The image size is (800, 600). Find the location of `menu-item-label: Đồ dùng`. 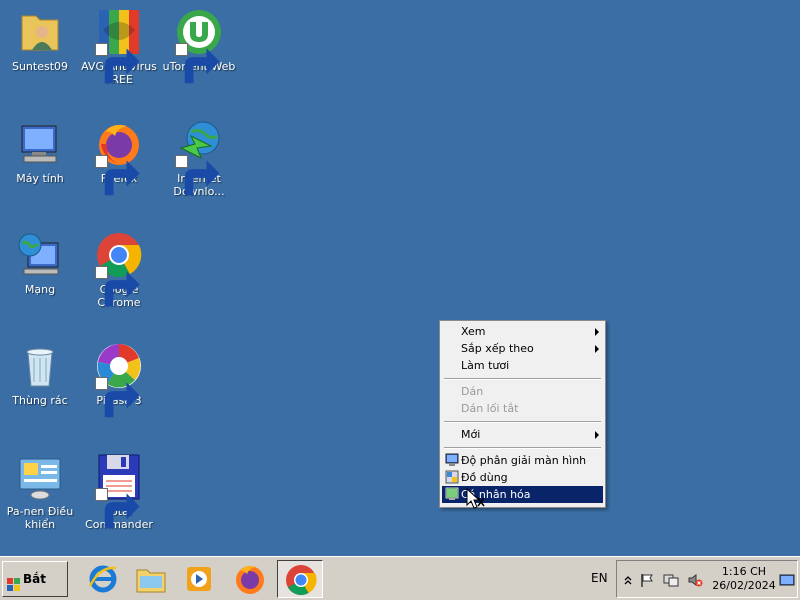

menu-item-label: Đồ dùng is located at coordinates (484, 477).